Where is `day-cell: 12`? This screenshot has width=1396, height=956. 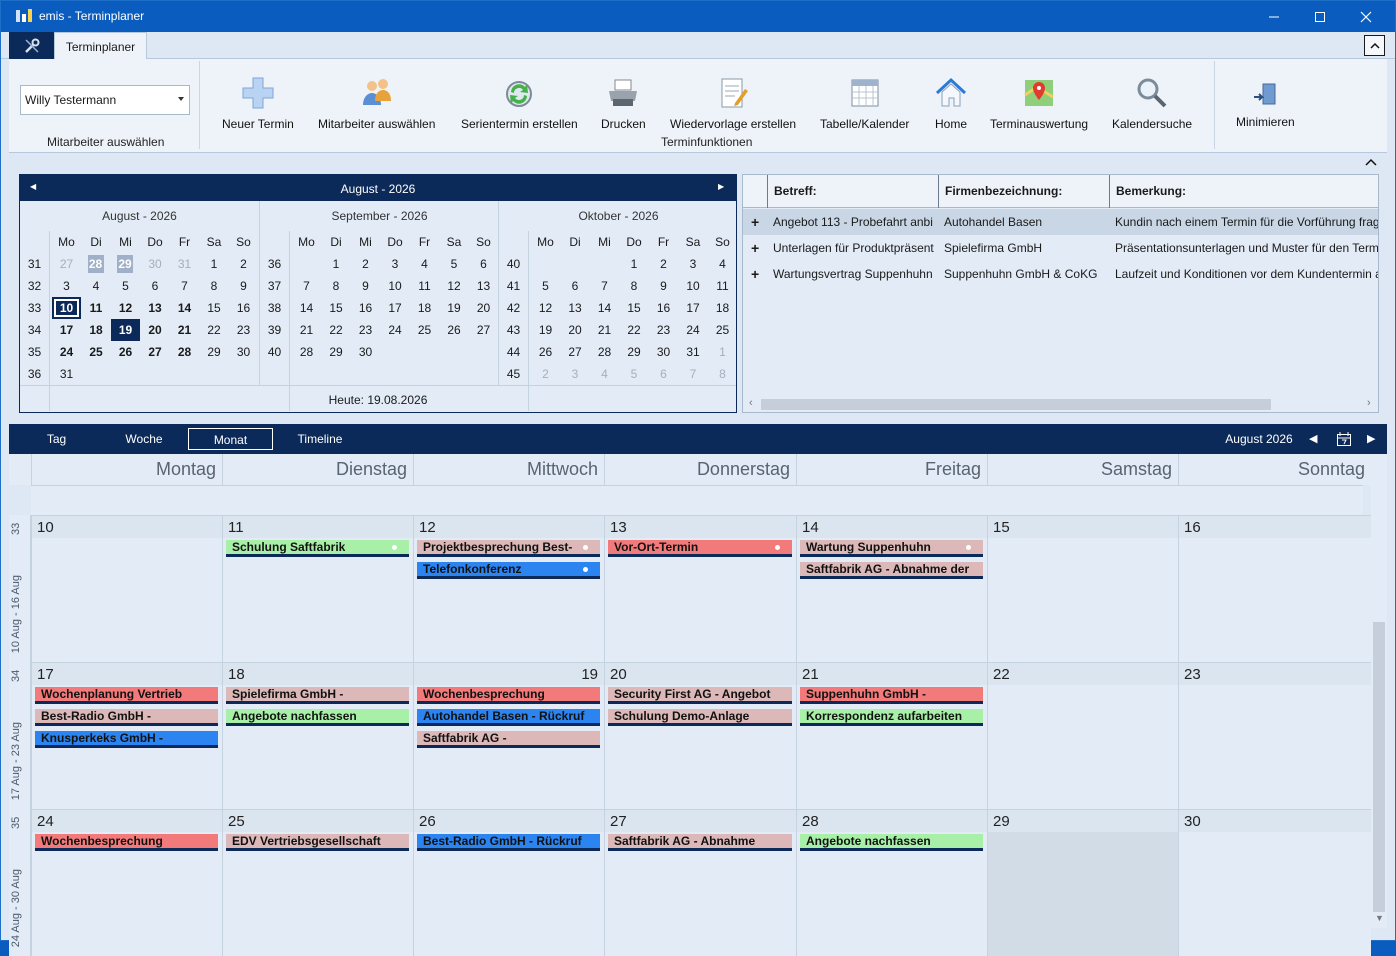 day-cell: 12 is located at coordinates (545, 308).